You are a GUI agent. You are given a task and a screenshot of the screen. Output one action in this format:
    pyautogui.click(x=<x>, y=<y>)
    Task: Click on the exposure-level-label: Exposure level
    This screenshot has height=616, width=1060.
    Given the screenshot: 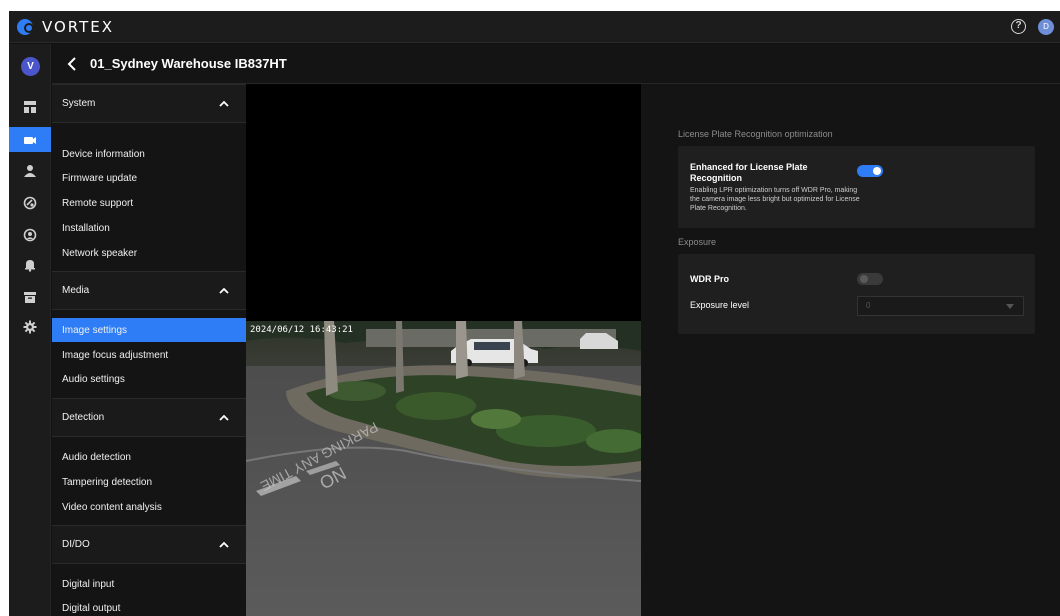 What is the action you would take?
    pyautogui.click(x=720, y=305)
    